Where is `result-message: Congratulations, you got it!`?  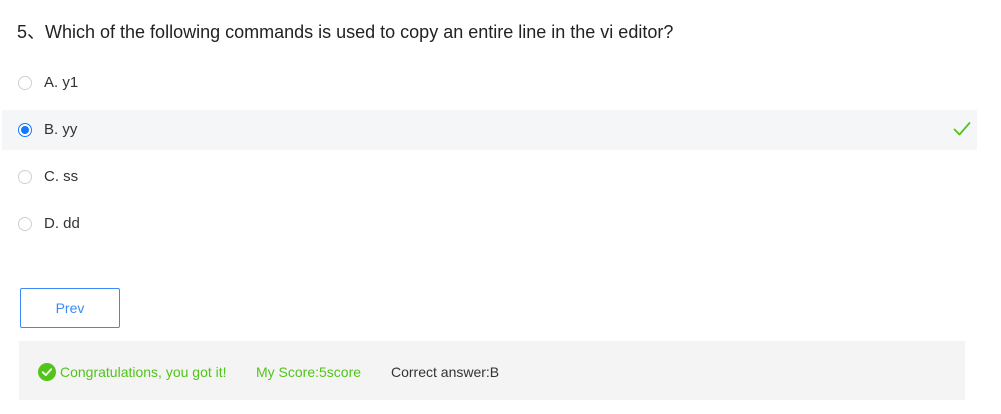
result-message: Congratulations, you got it! is located at coordinates (143, 372).